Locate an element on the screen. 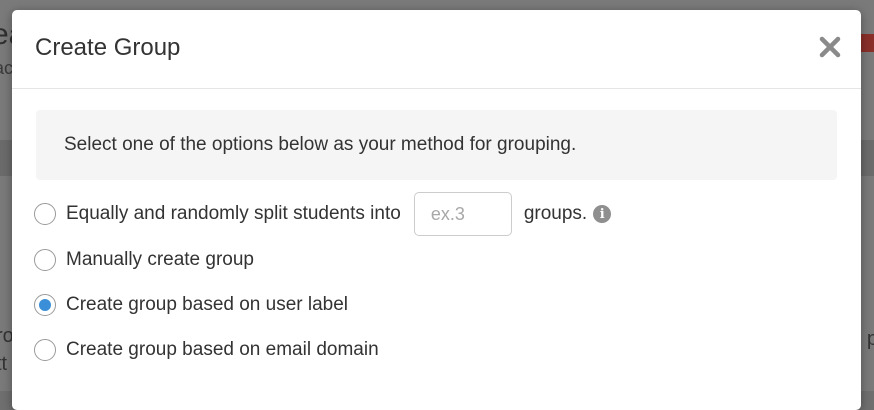 This screenshot has height=410, width=874. group-count-input is located at coordinates (462, 214).